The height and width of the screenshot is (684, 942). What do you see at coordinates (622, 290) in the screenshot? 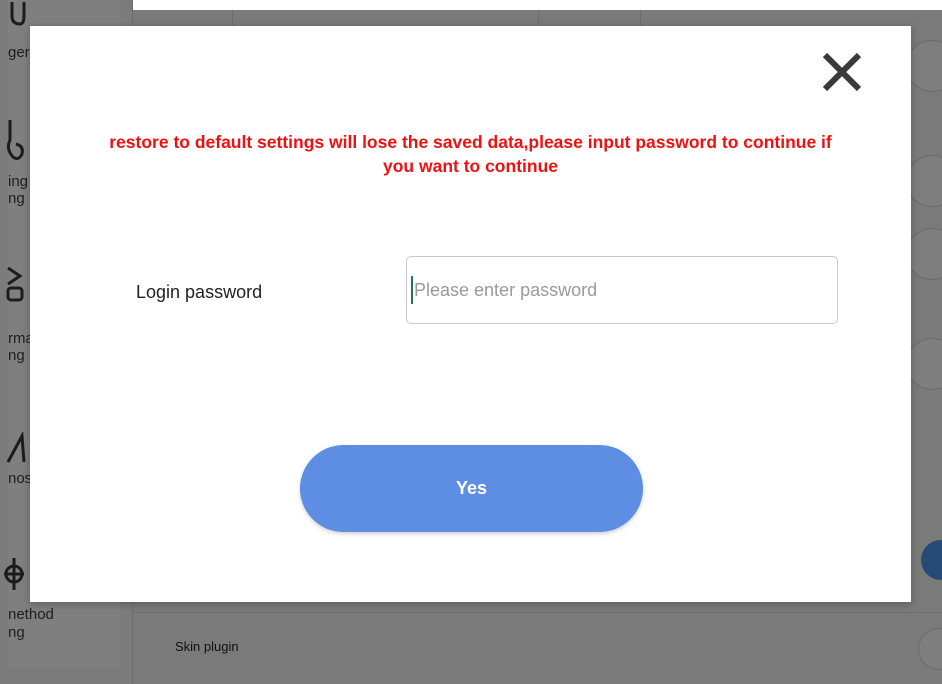
I see `password-input` at bounding box center [622, 290].